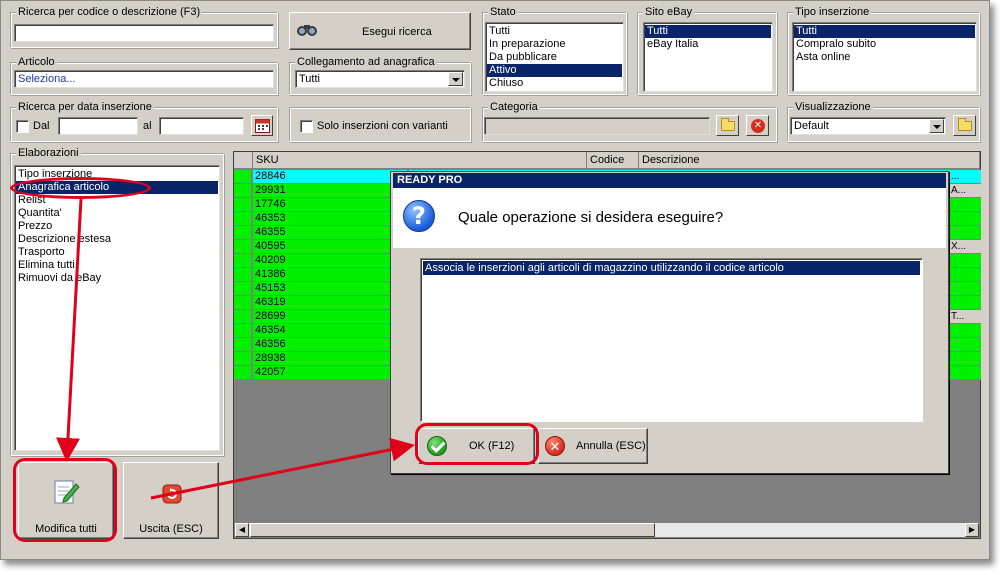 The height and width of the screenshot is (575, 1003). I want to click on annotation-arrow-down, so click(69, 330).